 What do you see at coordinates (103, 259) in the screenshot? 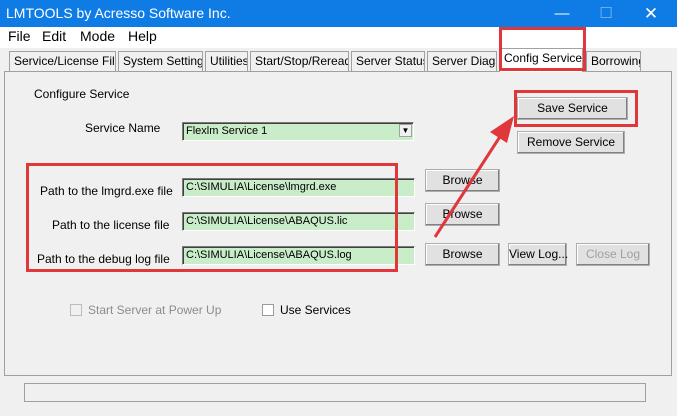
I see `debug-log-path-label: Path to the debug log file` at bounding box center [103, 259].